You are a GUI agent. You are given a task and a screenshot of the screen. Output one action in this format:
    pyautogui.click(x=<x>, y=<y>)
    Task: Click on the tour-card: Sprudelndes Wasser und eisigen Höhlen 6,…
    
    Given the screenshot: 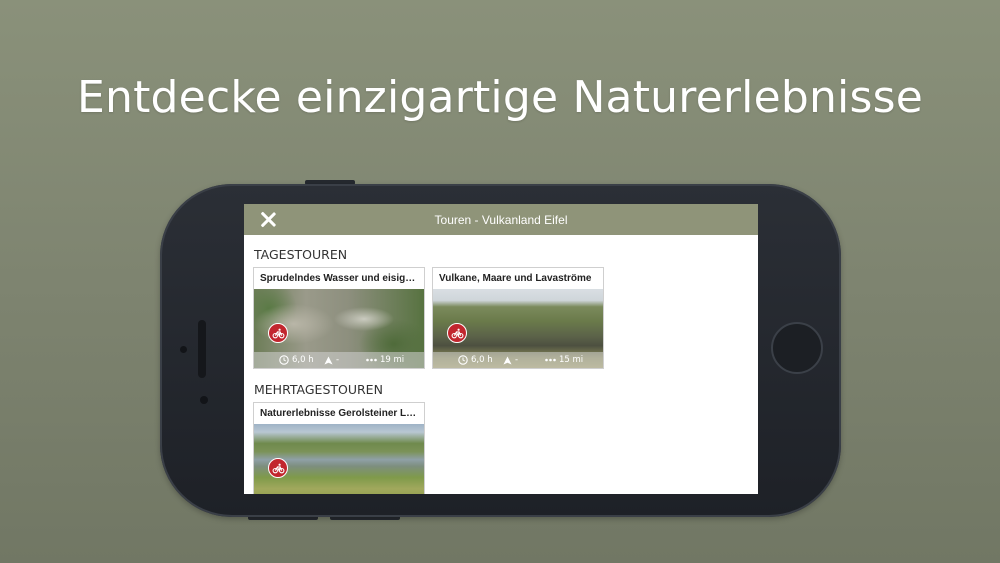 What is the action you would take?
    pyautogui.click(x=339, y=318)
    